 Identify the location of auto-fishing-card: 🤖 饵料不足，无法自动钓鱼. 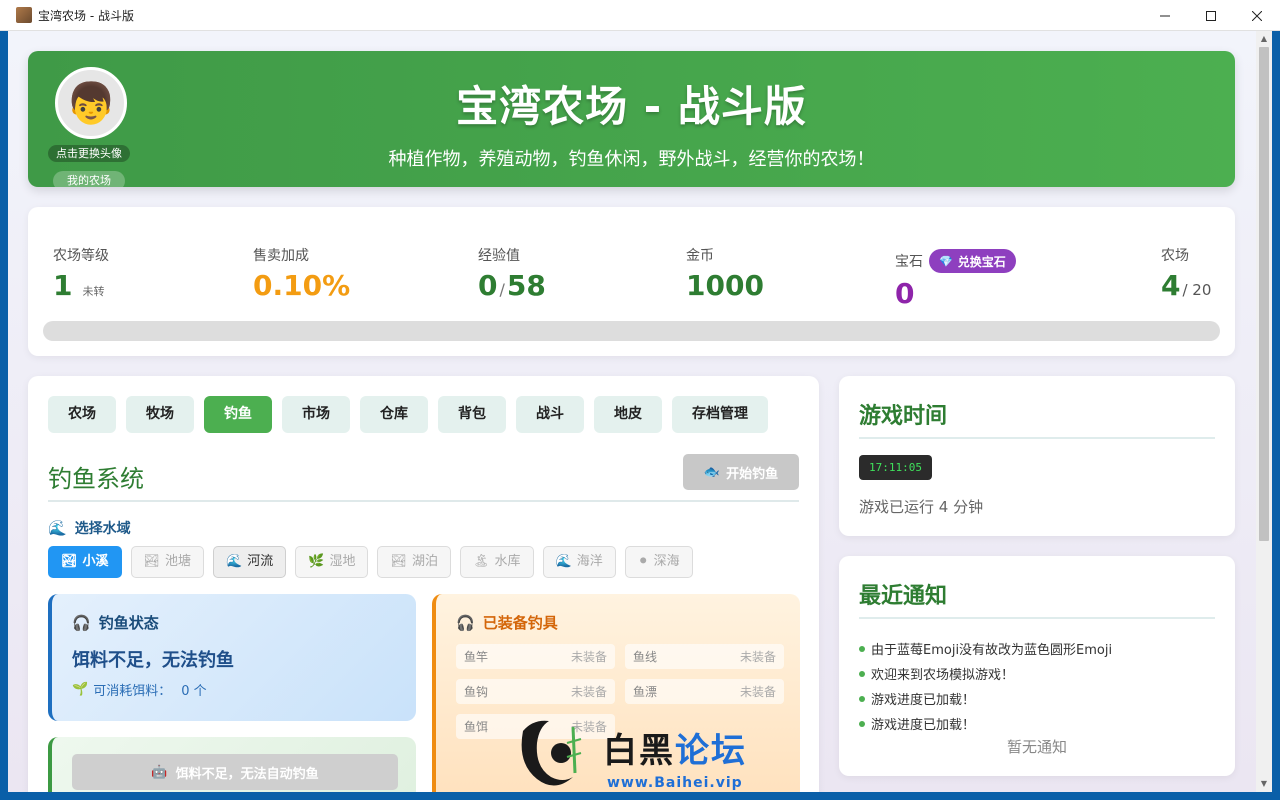
(232, 764).